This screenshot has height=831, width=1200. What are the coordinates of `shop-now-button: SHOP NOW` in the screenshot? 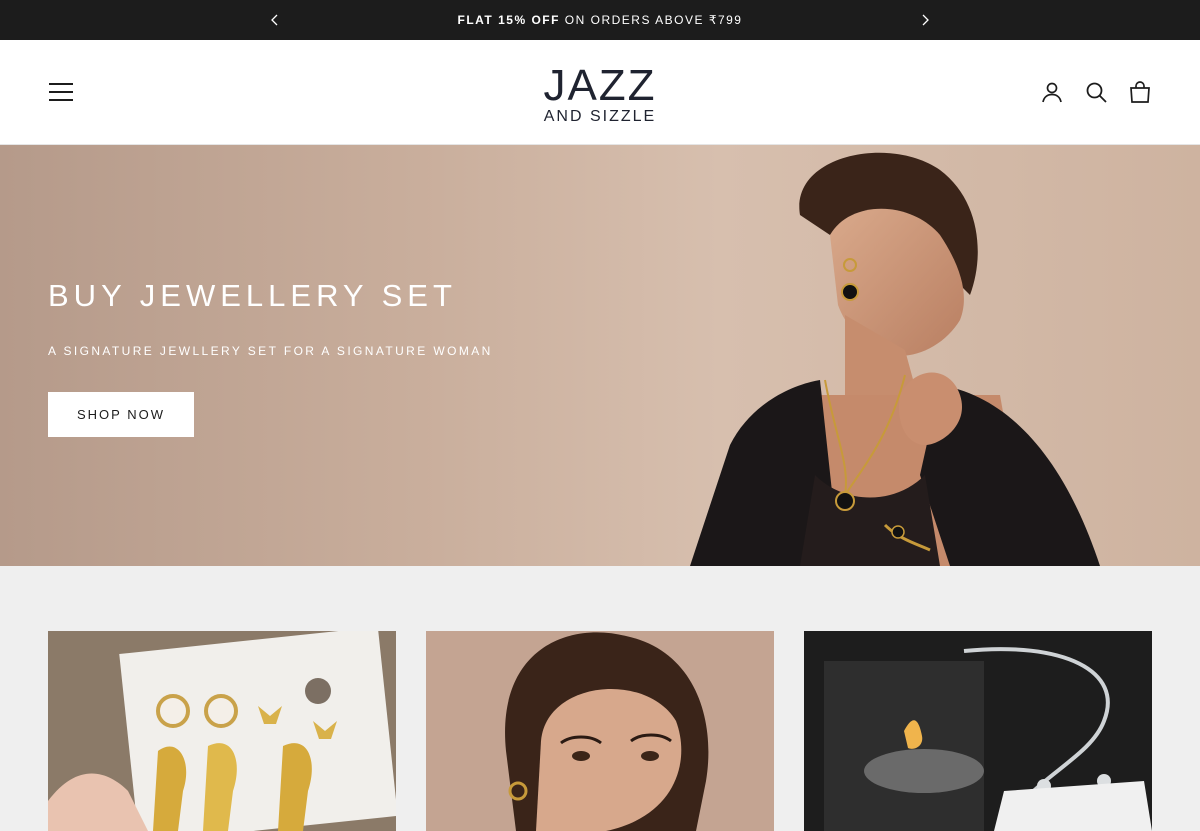 It's located at (121, 414).